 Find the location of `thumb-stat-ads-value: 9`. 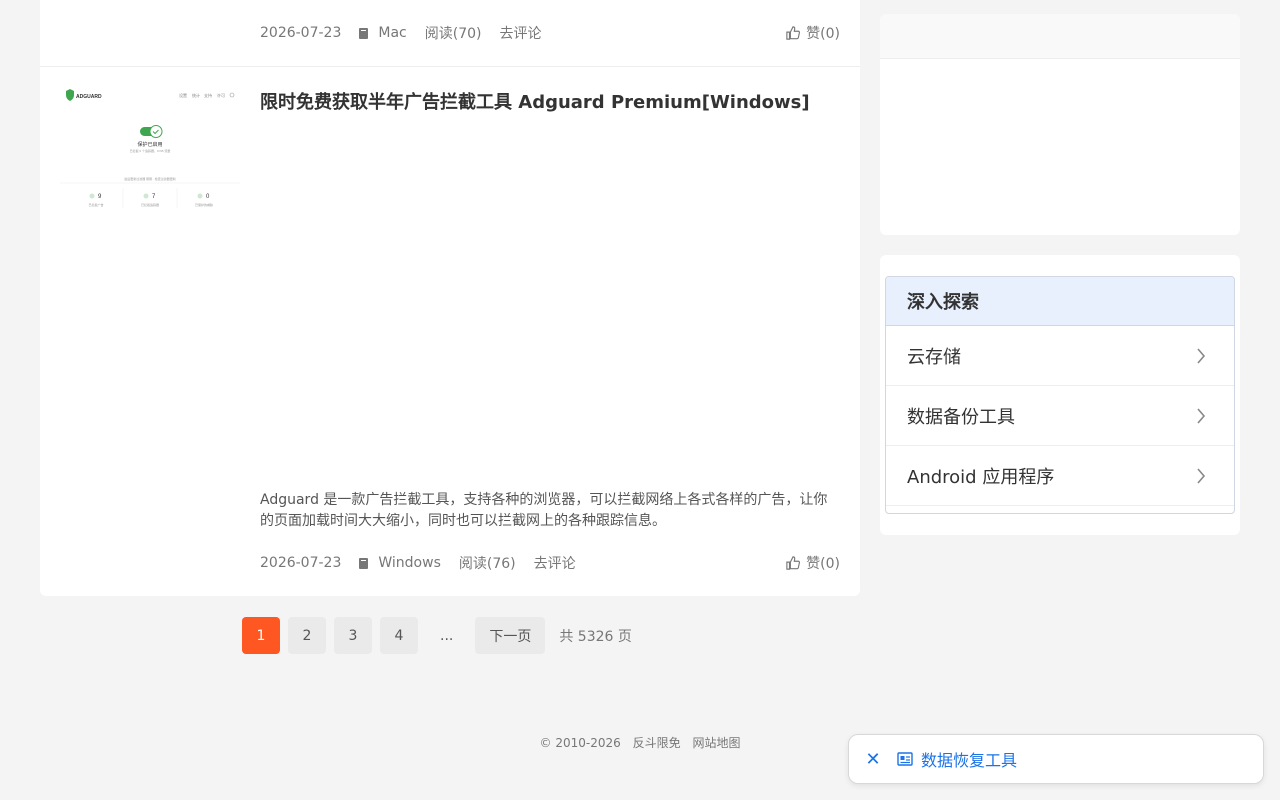

thumb-stat-ads-value: 9 is located at coordinates (100, 197).